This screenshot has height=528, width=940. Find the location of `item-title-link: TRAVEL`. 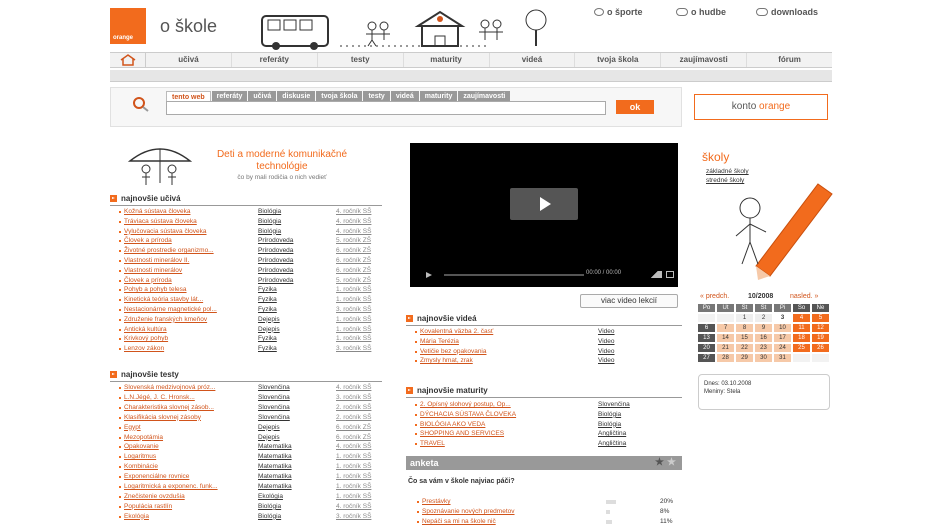

item-title-link: TRAVEL is located at coordinates (487, 444).